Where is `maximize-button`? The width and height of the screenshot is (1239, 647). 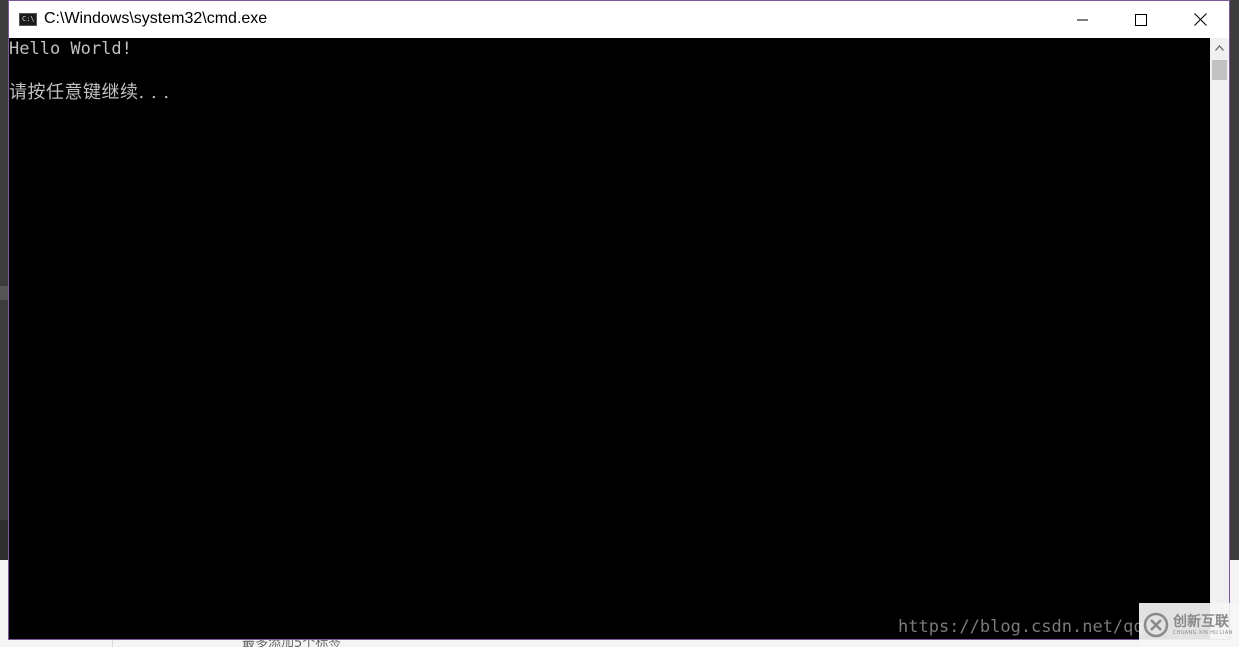
maximize-button is located at coordinates (1141, 19).